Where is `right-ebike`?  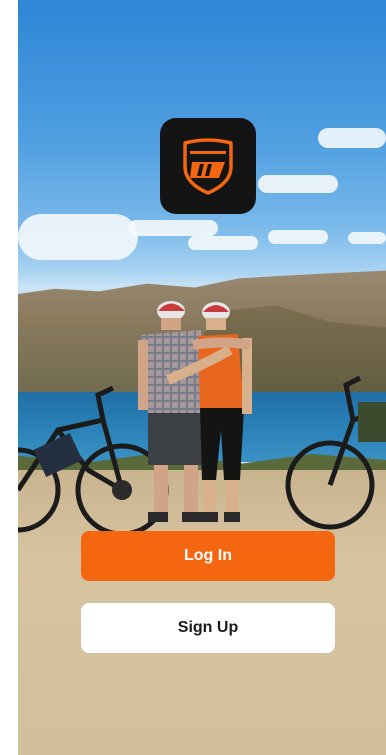
right-ebike is located at coordinates (335, 452).